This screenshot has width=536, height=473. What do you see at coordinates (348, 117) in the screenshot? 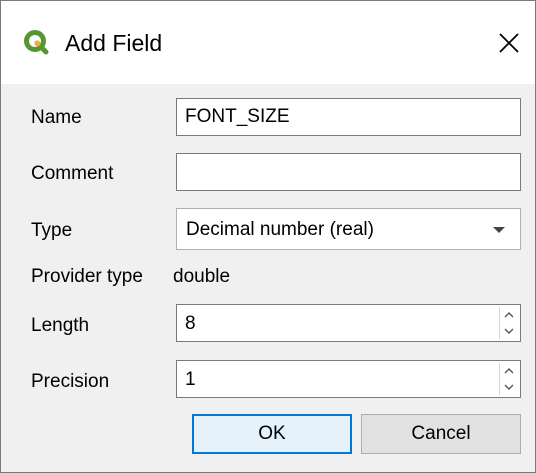
I see `name-input` at bounding box center [348, 117].